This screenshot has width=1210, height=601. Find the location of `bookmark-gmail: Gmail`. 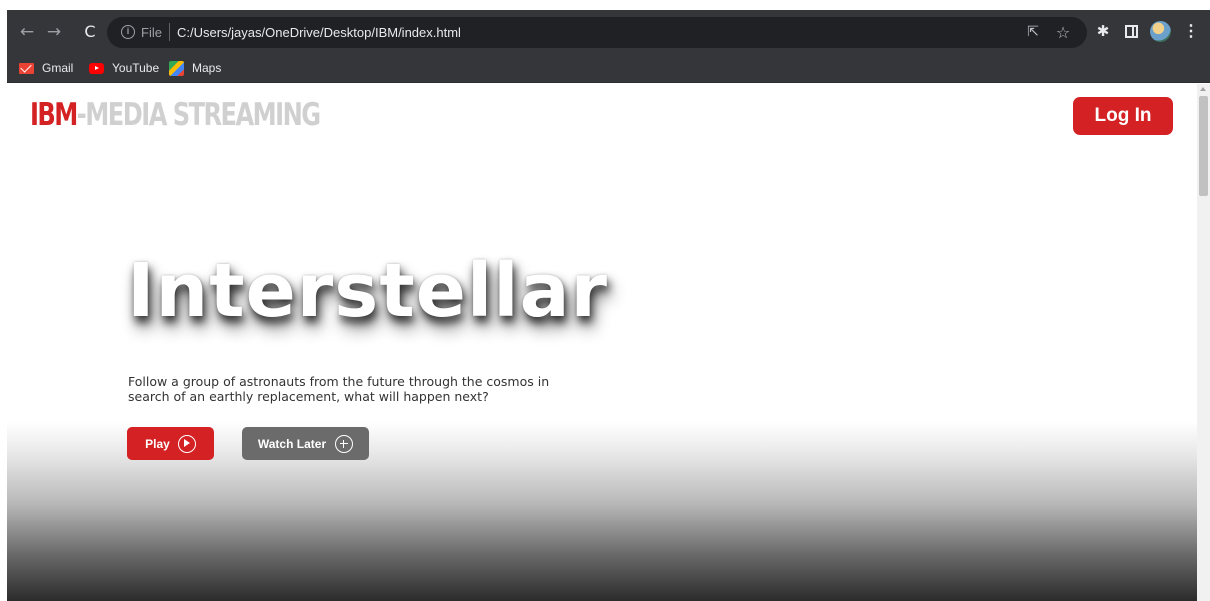

bookmark-gmail: Gmail is located at coordinates (46, 68).